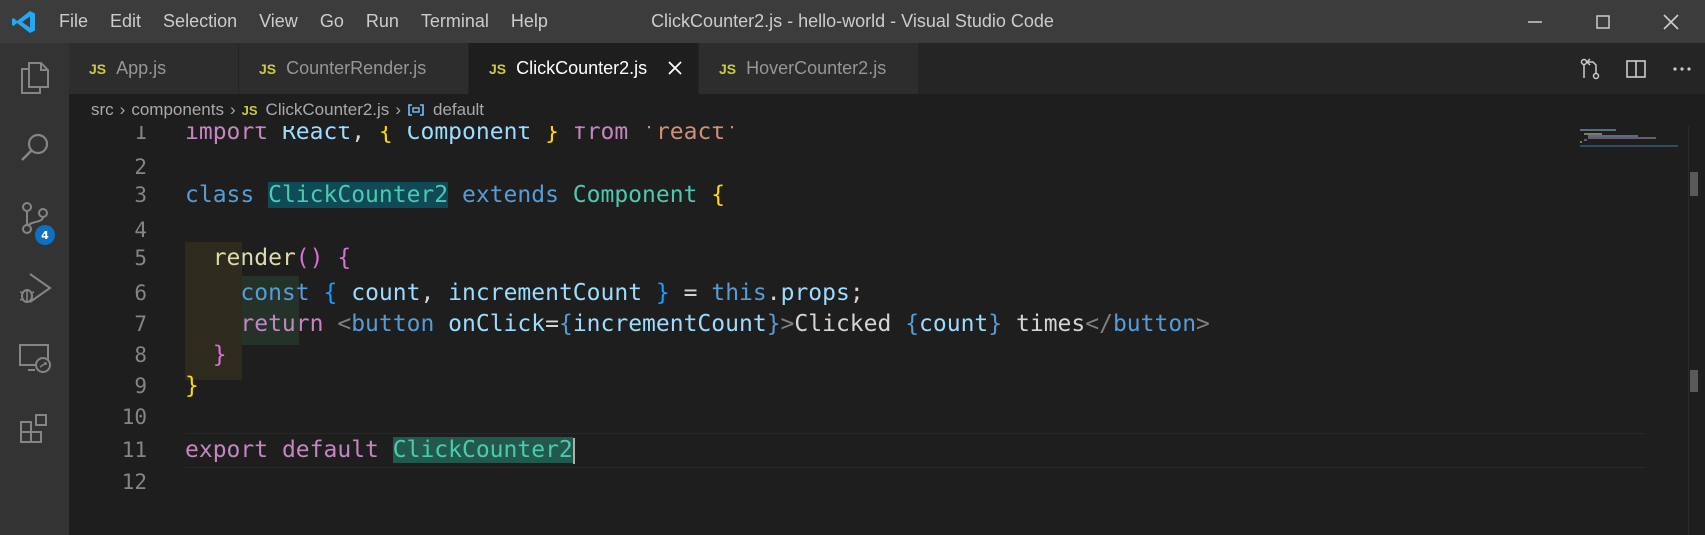 Image resolution: width=1705 pixels, height=535 pixels. Describe the element at coordinates (134, 450) in the screenshot. I see `line-number: 11` at that location.